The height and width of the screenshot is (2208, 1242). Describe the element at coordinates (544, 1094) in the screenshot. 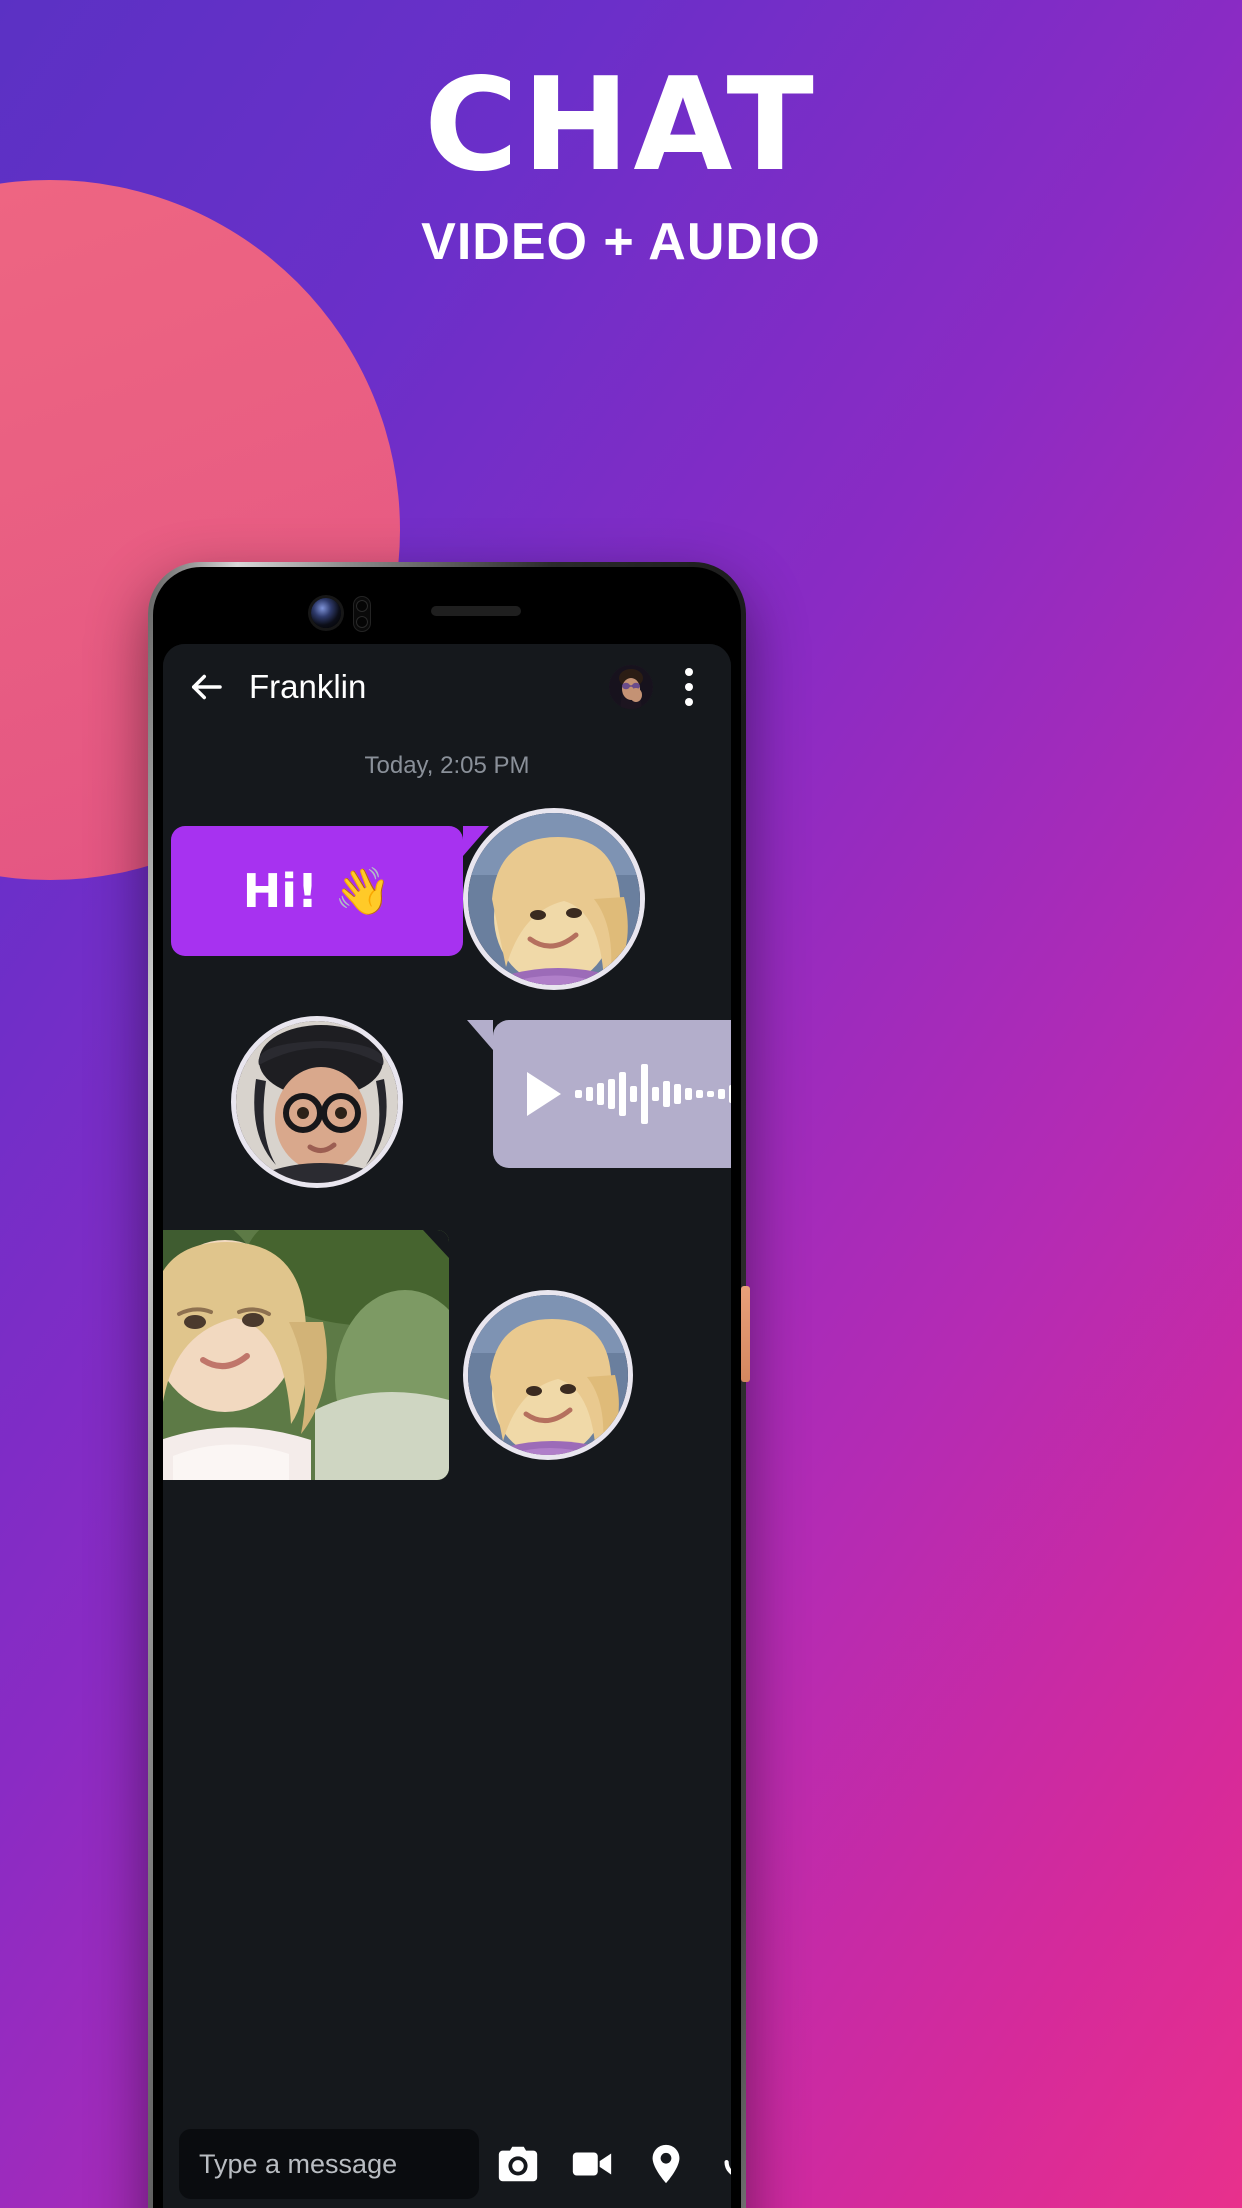

I see `play-icon` at that location.